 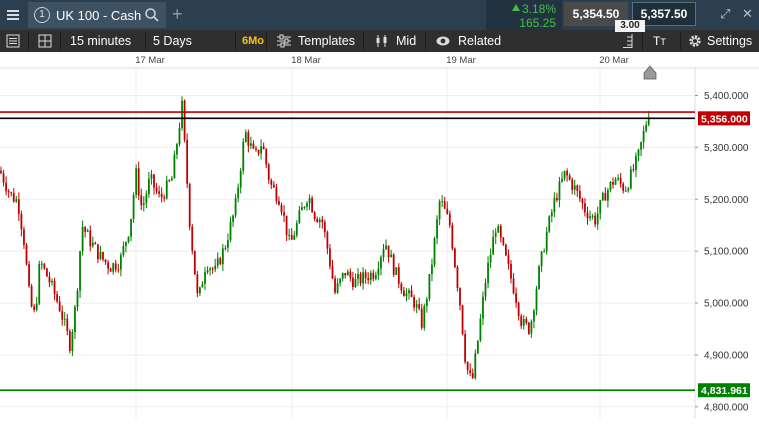 What do you see at coordinates (726, 407) in the screenshot?
I see `y-tick-label: 4,800.000` at bounding box center [726, 407].